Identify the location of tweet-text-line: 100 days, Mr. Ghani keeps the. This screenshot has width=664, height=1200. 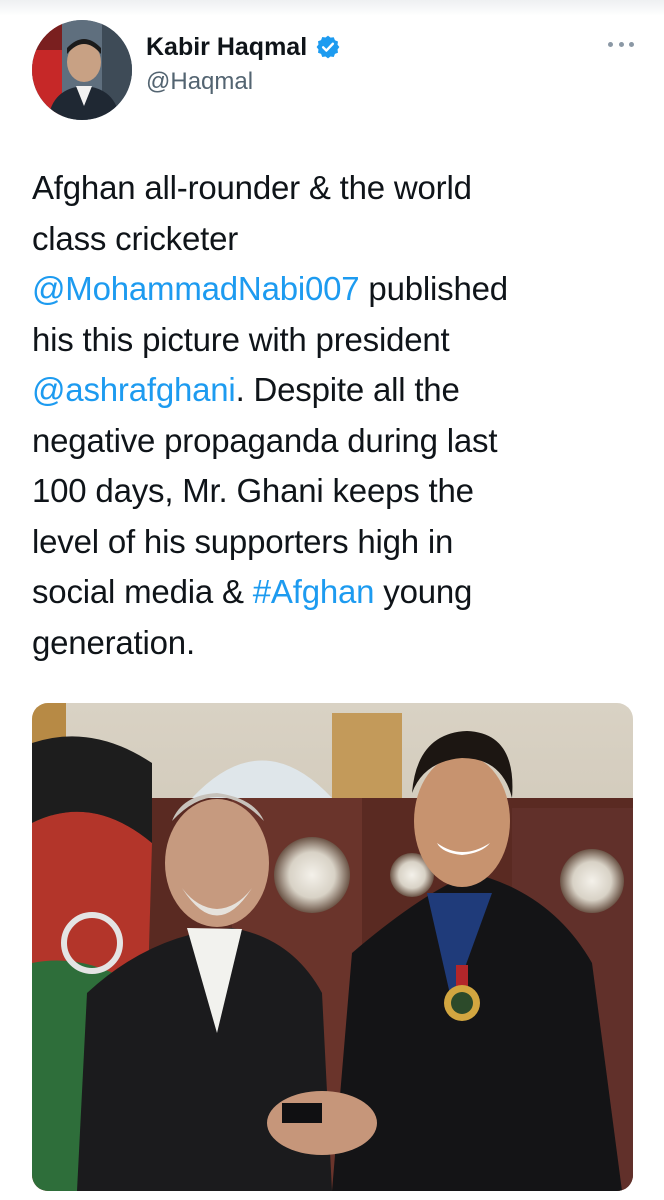
(337, 491).